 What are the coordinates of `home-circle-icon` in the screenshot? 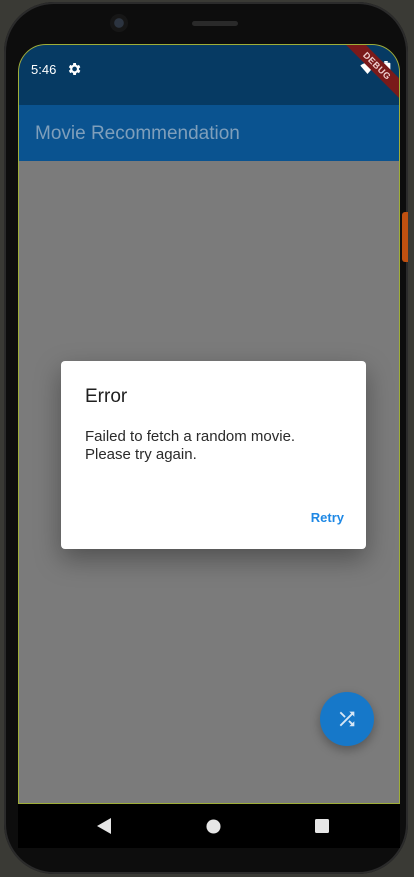 It's located at (213, 826).